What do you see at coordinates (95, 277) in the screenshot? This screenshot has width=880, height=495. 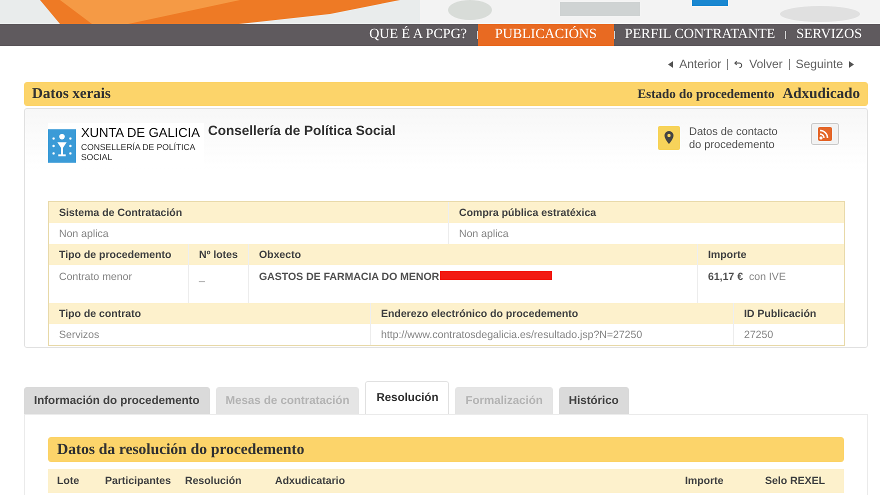 I see `table-cell: Contrato menor` at bounding box center [95, 277].